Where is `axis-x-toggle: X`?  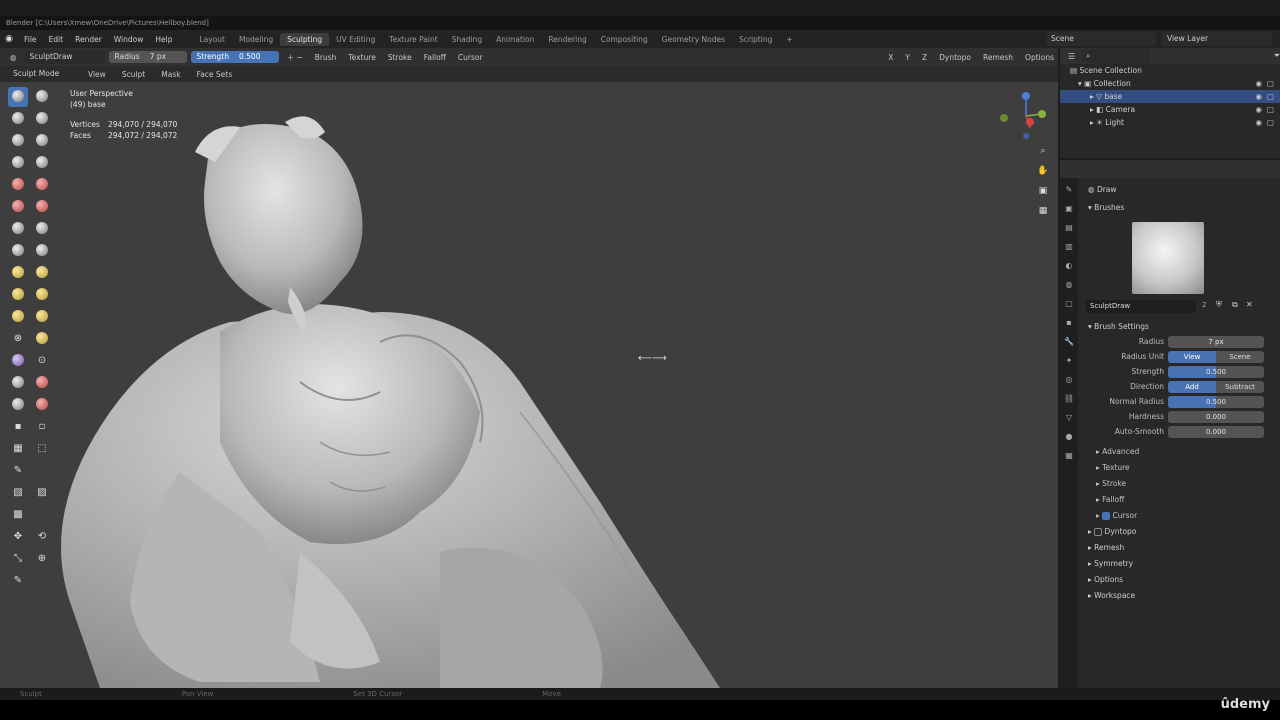
axis-x-toggle: X is located at coordinates (890, 57).